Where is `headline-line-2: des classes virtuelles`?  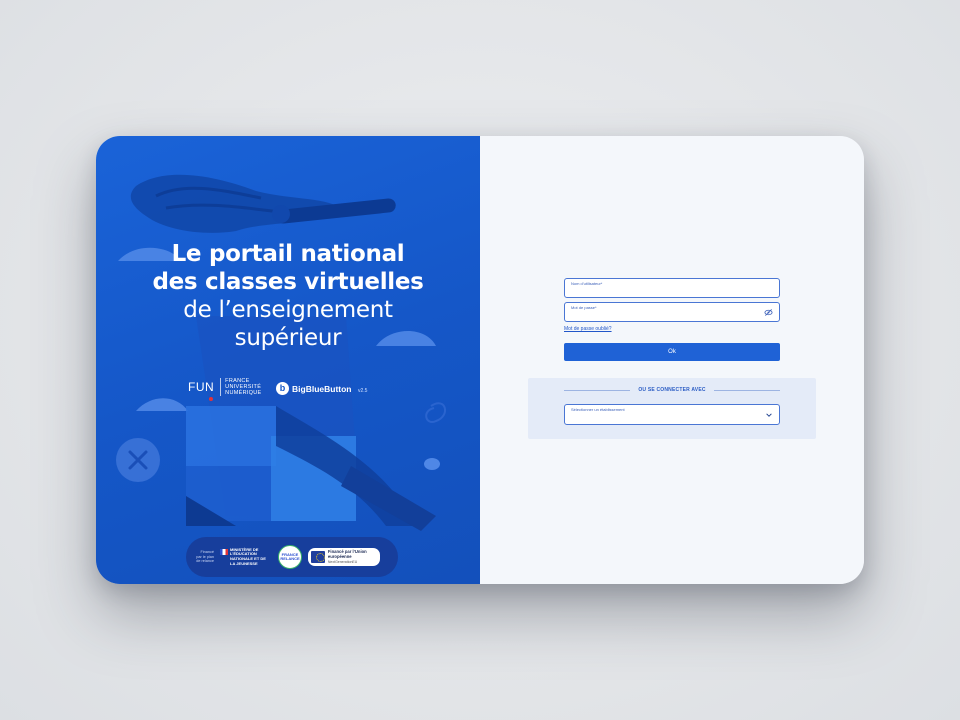
headline-line-2: des classes virtuelles is located at coordinates (288, 282).